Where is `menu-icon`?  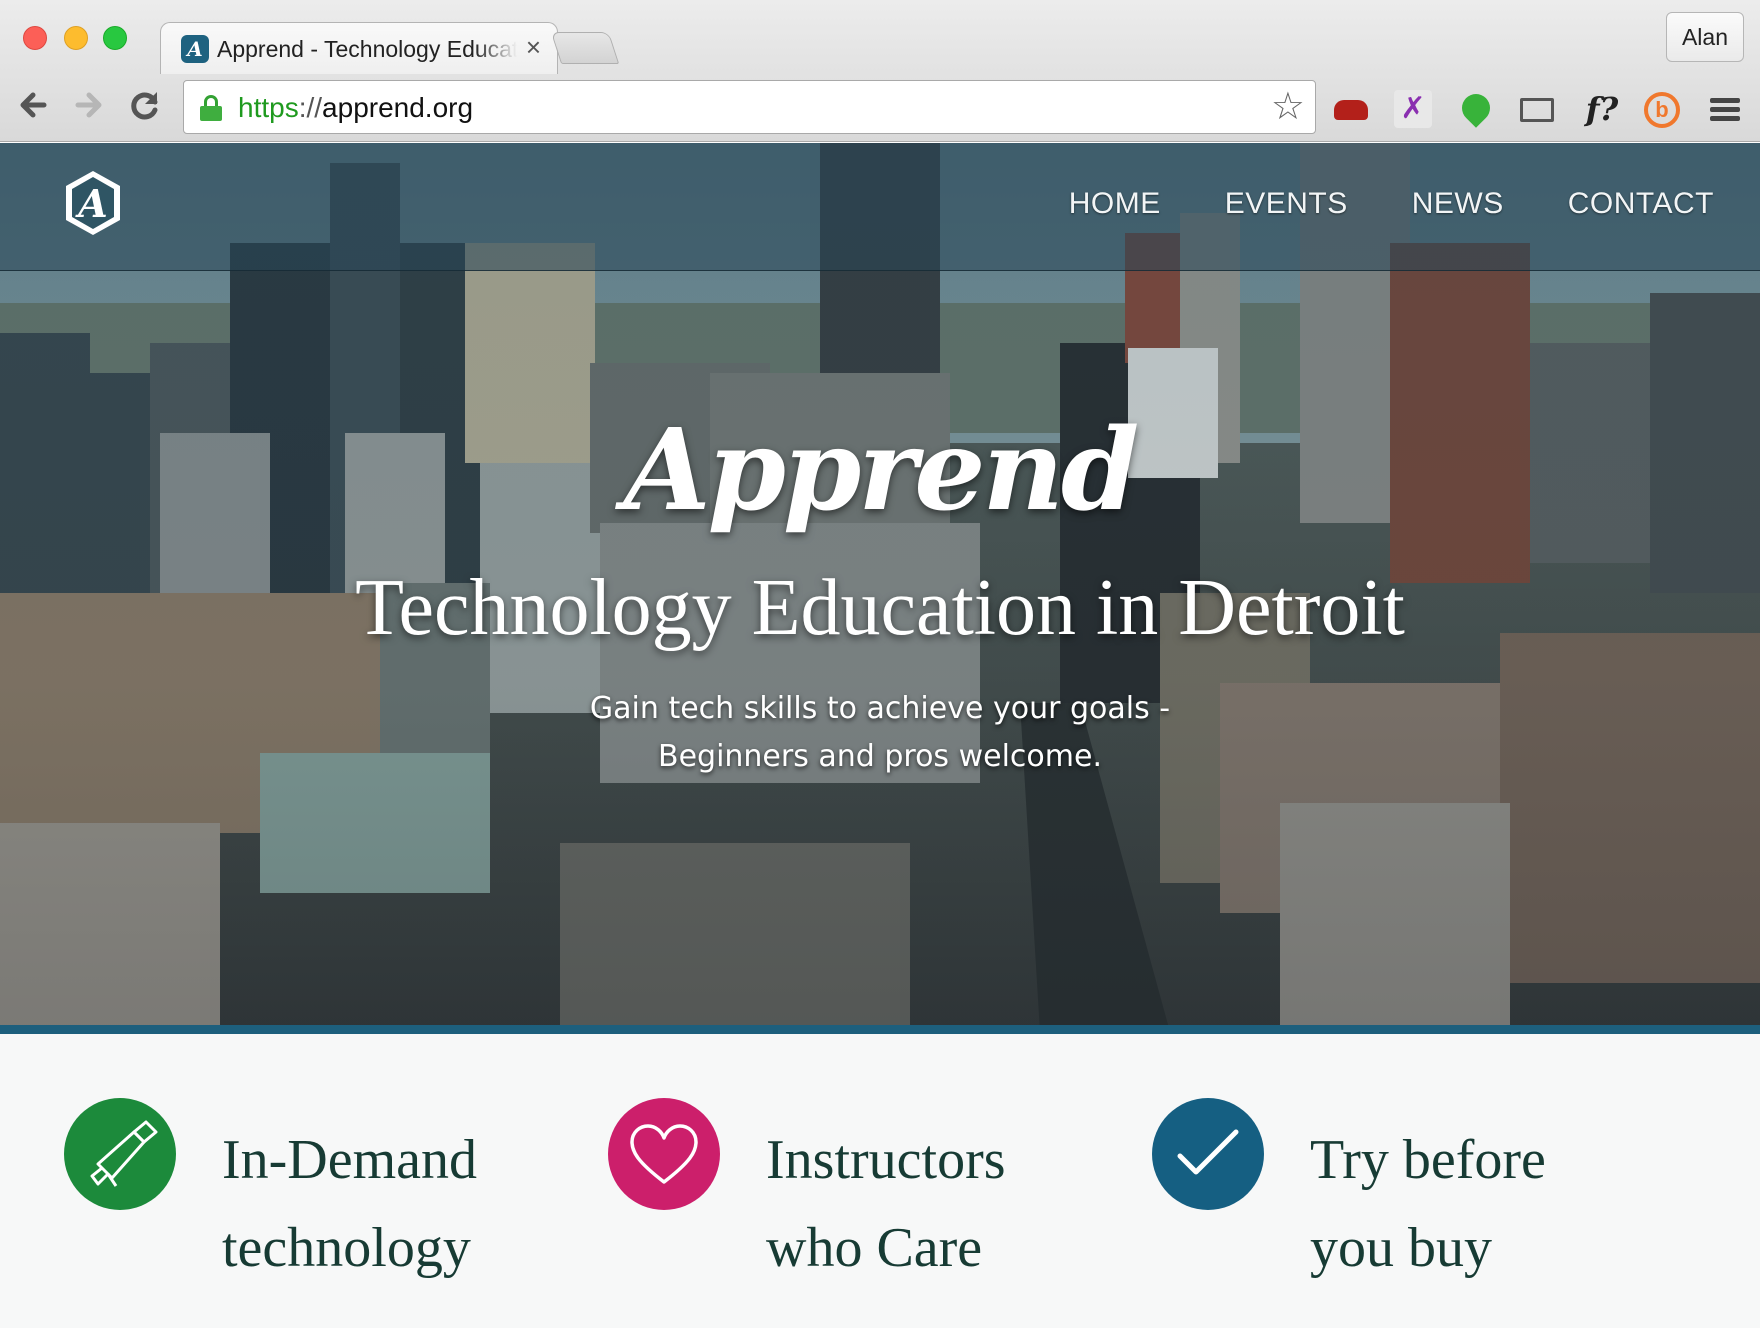
menu-icon is located at coordinates (1725, 109).